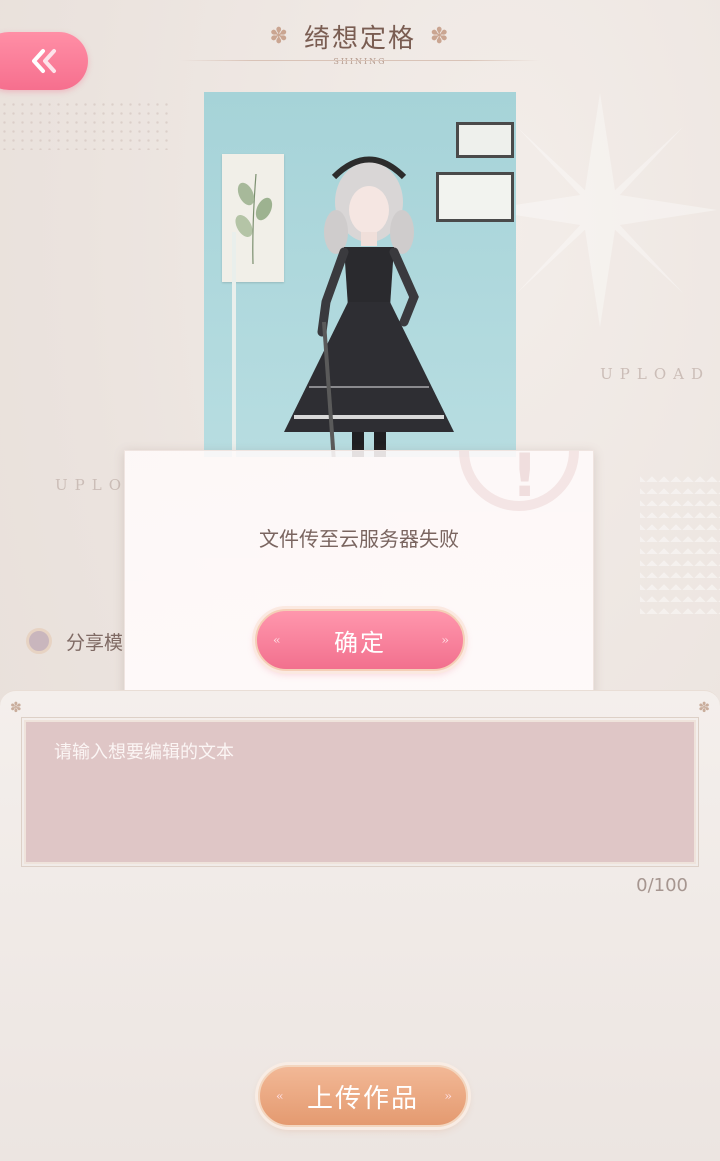 Image resolution: width=720 pixels, height=1161 pixels. Describe the element at coordinates (234, 344) in the screenshot. I see `wall-rail` at that location.